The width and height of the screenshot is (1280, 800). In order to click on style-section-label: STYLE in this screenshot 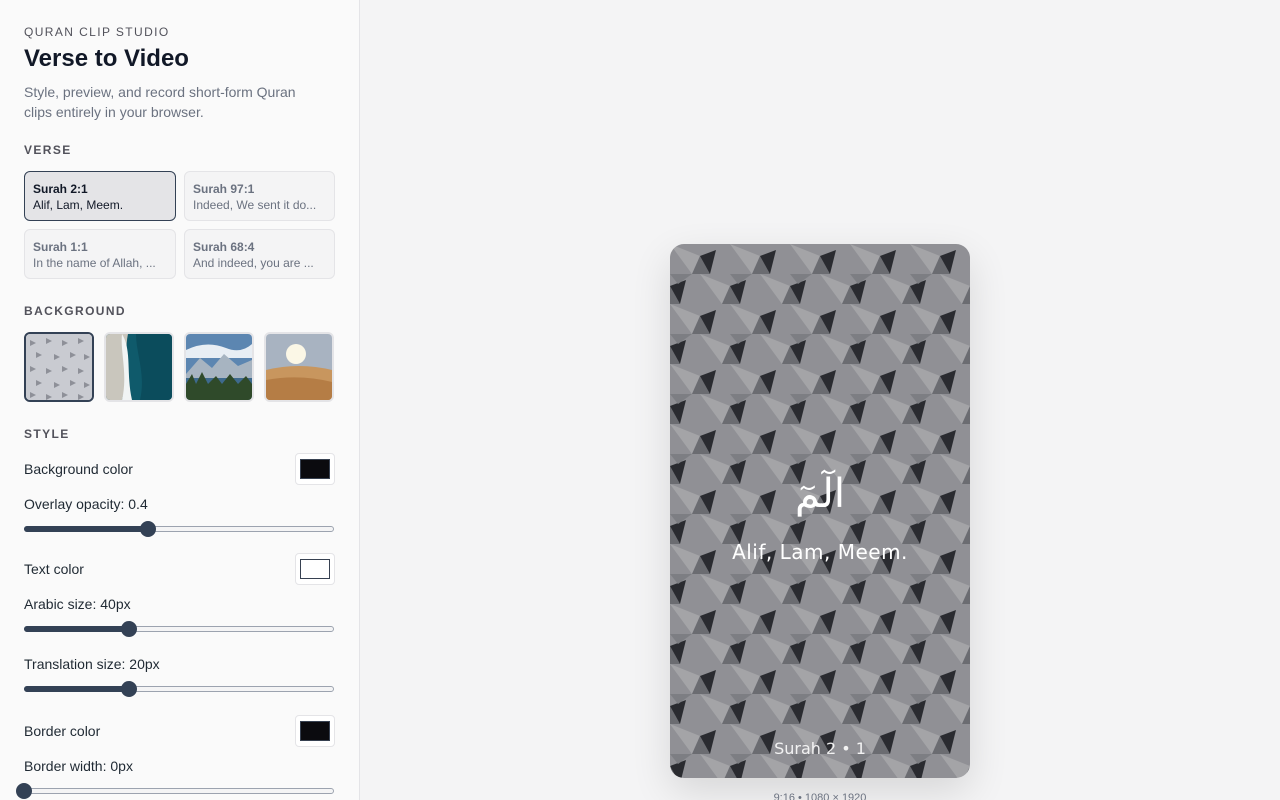, I will do `click(47, 434)`.